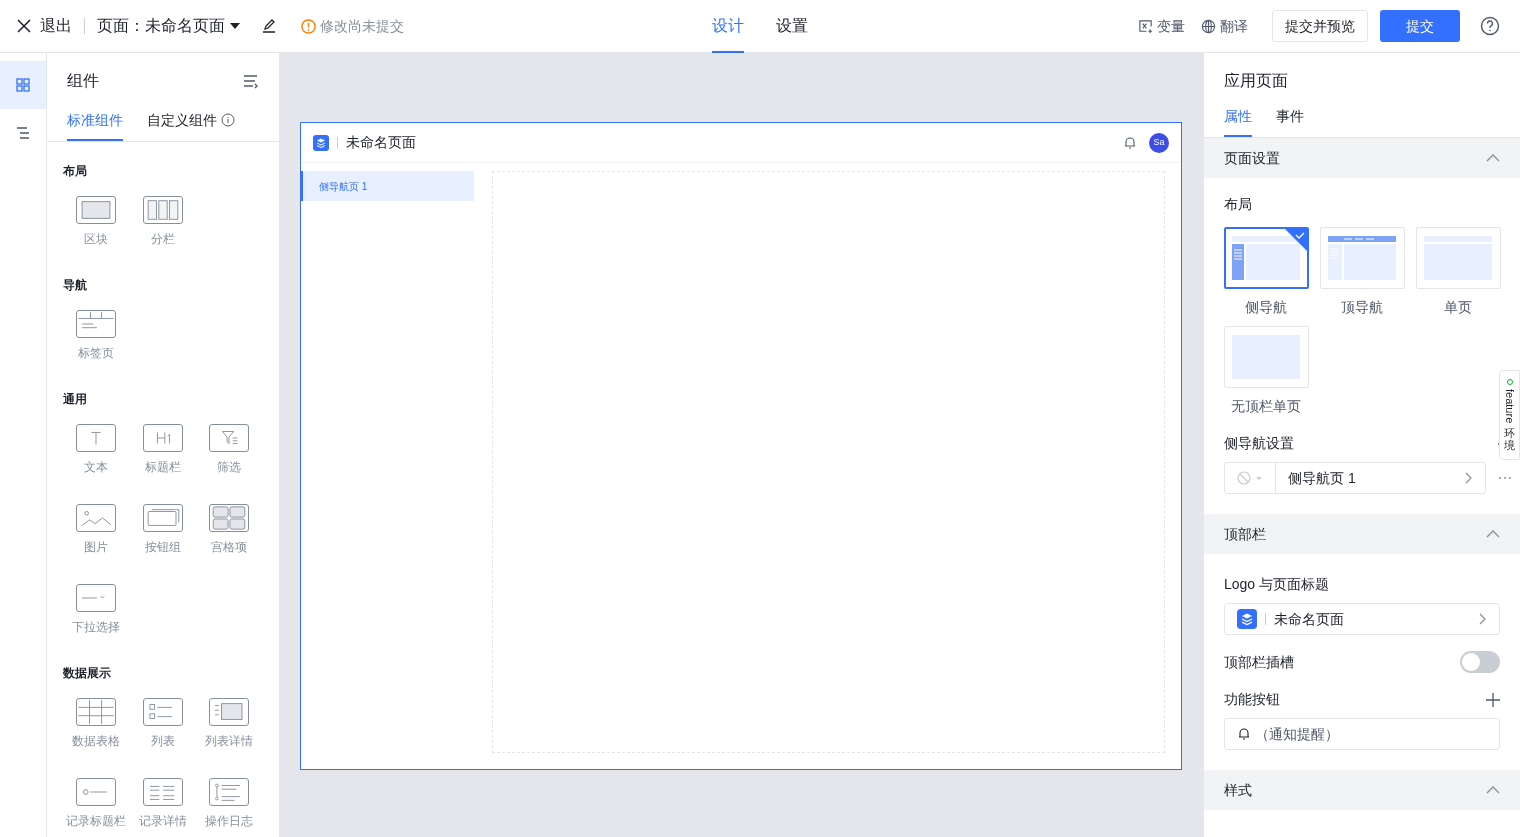 The height and width of the screenshot is (837, 1520). Describe the element at coordinates (96, 239) in the screenshot. I see `component-label: 区块` at that location.